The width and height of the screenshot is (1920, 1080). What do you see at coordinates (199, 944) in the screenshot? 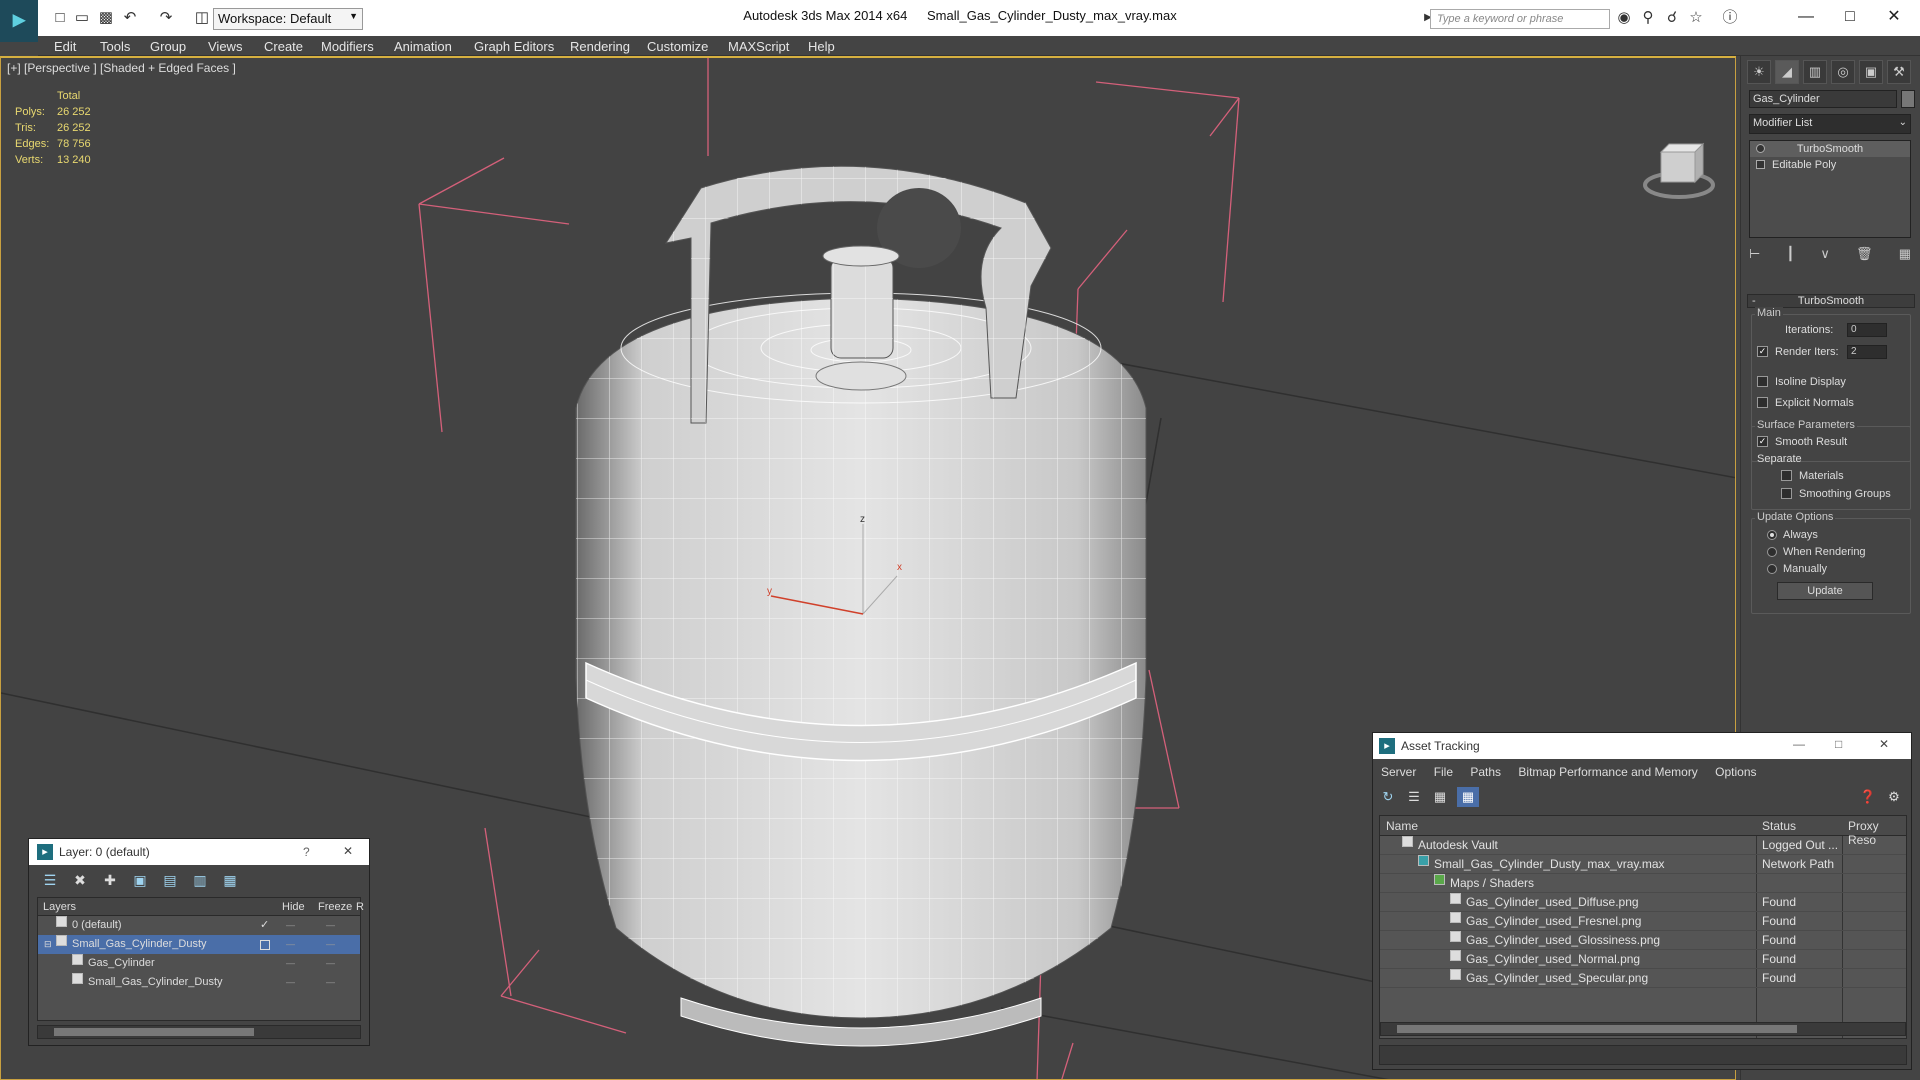
I see `layer-row: ⊟ Small_Gas_Cylinder_Dusty — —` at bounding box center [199, 944].